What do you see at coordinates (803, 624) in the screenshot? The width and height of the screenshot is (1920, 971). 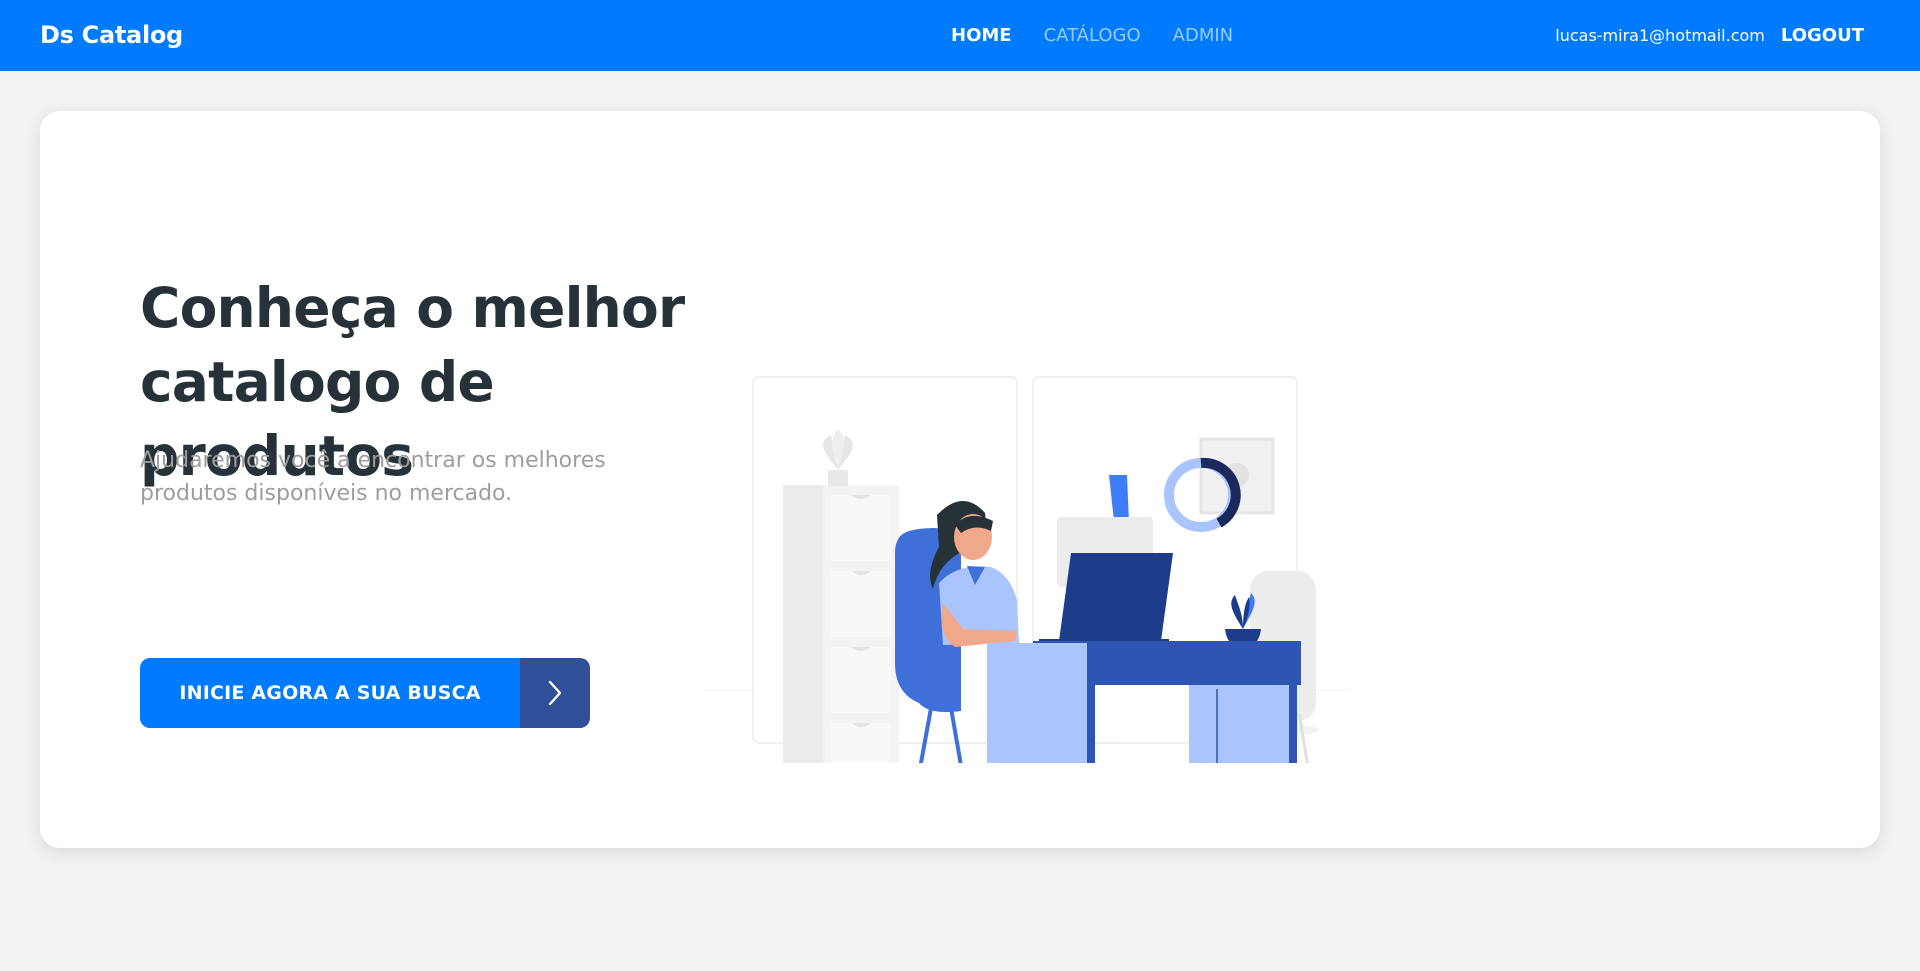 I see `shelf-side` at bounding box center [803, 624].